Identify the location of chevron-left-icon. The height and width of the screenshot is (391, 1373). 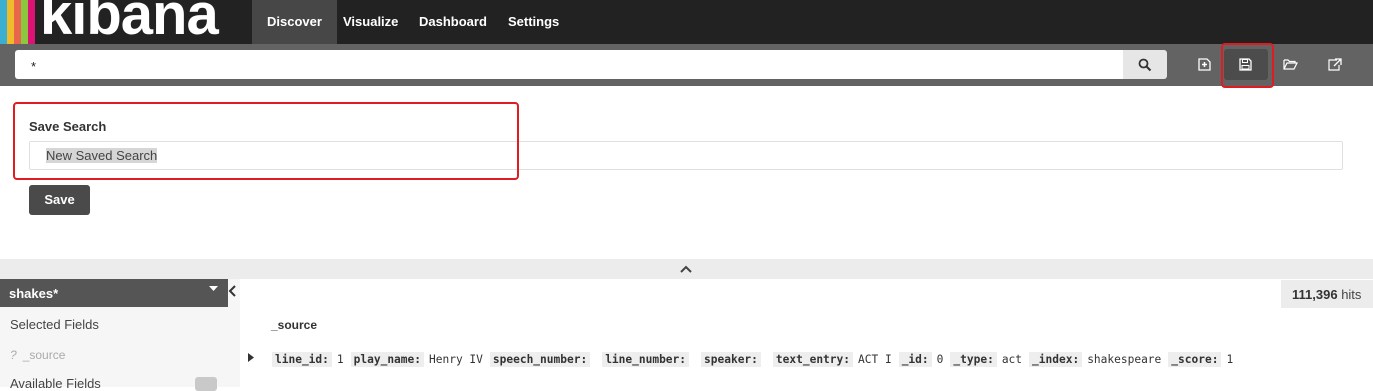
(233, 291).